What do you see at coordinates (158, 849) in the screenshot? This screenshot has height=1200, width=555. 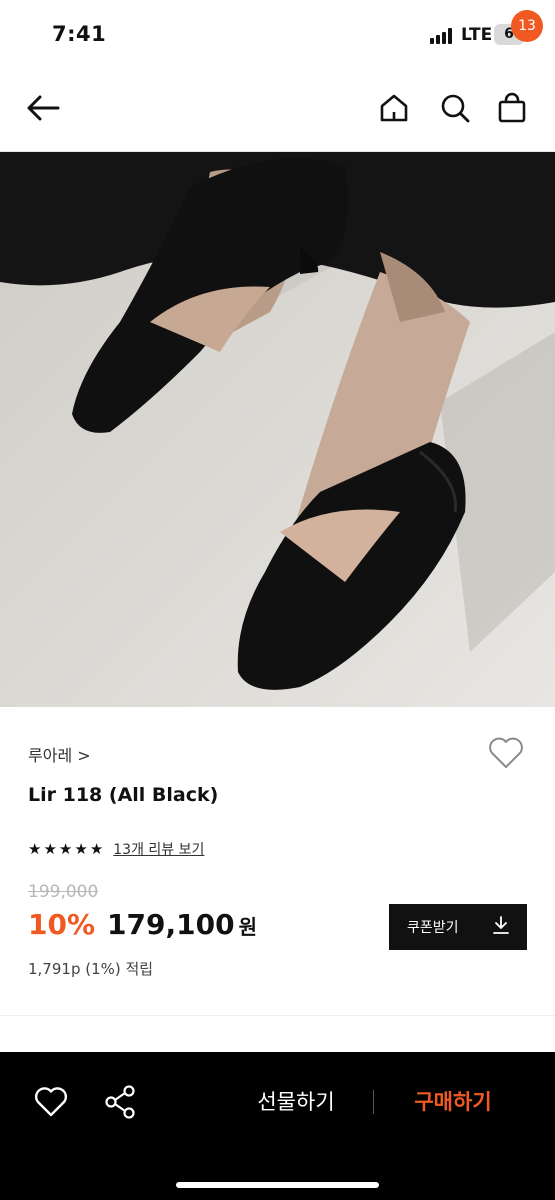 I see `review-link: 13개 리뷰 보기` at bounding box center [158, 849].